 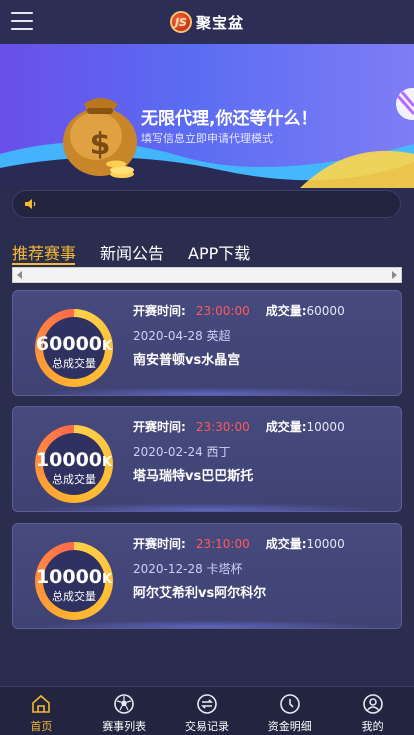 I want to click on soccer-ball-icon, so click(x=124, y=704).